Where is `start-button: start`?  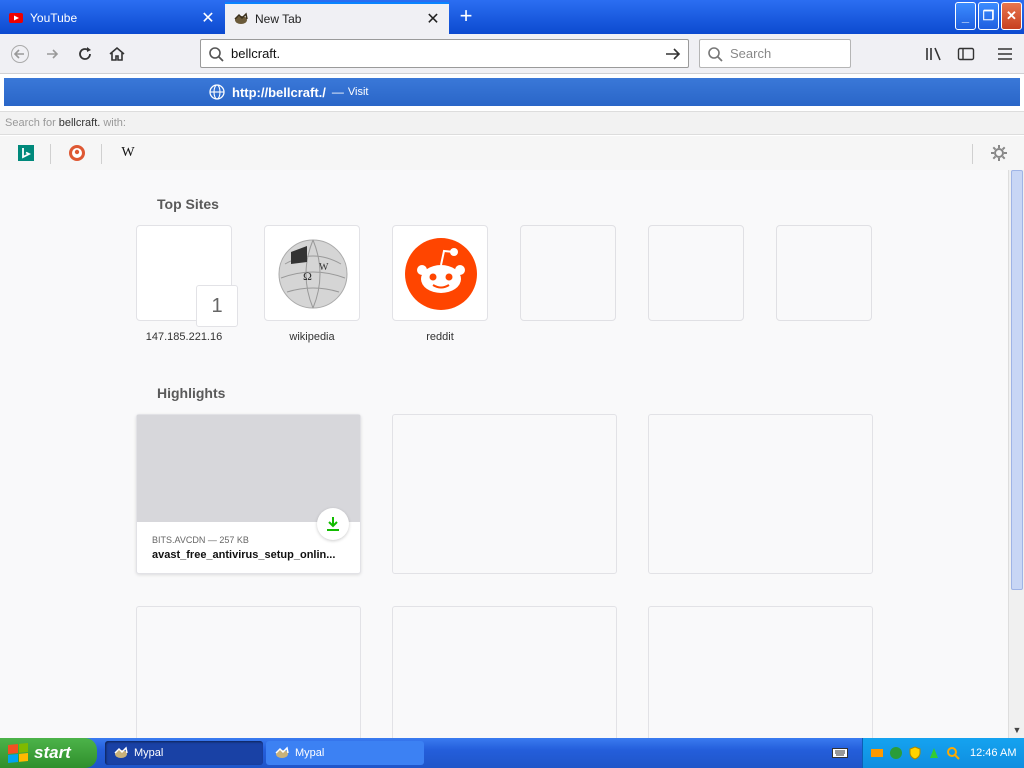
start-button: start is located at coordinates (48, 753).